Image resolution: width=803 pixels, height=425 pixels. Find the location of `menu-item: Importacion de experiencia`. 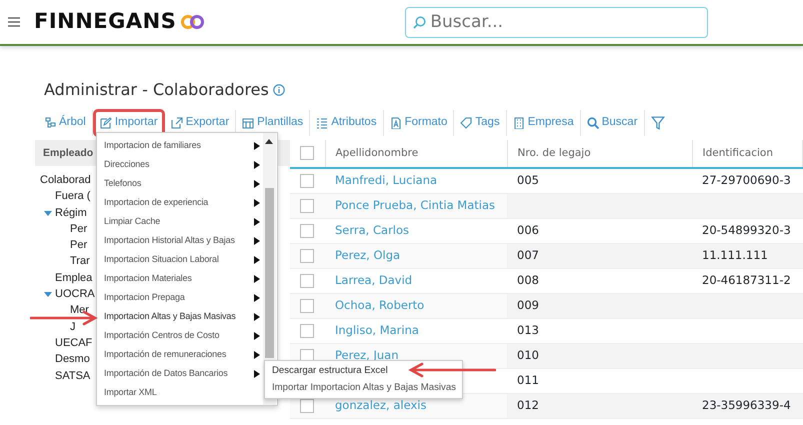

menu-item: Importacion de experiencia is located at coordinates (180, 202).